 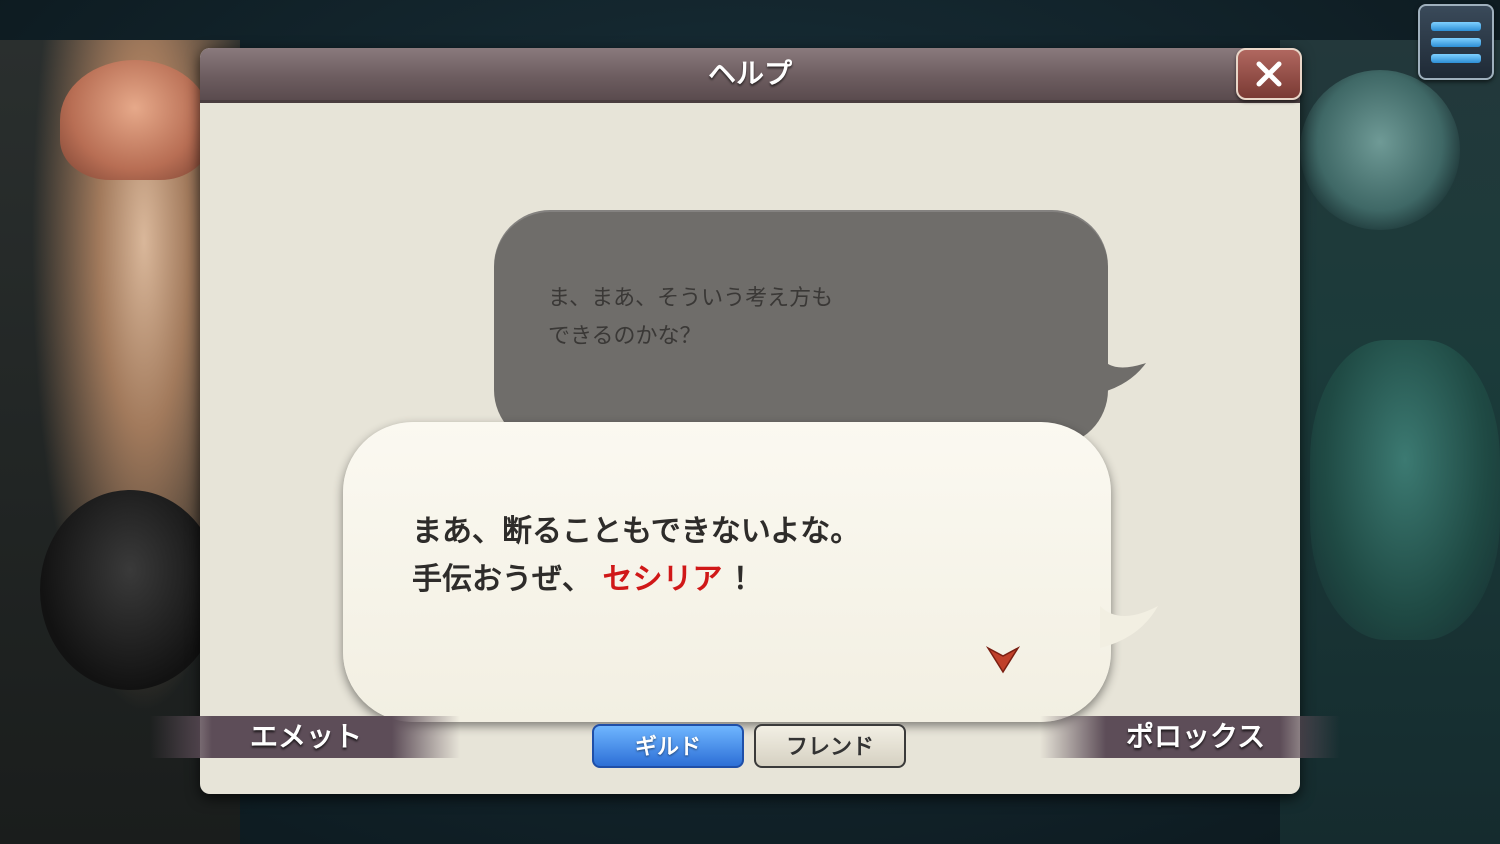 I want to click on speech-front-line2-prefix: 手伝おうぜ、, so click(x=502, y=579).